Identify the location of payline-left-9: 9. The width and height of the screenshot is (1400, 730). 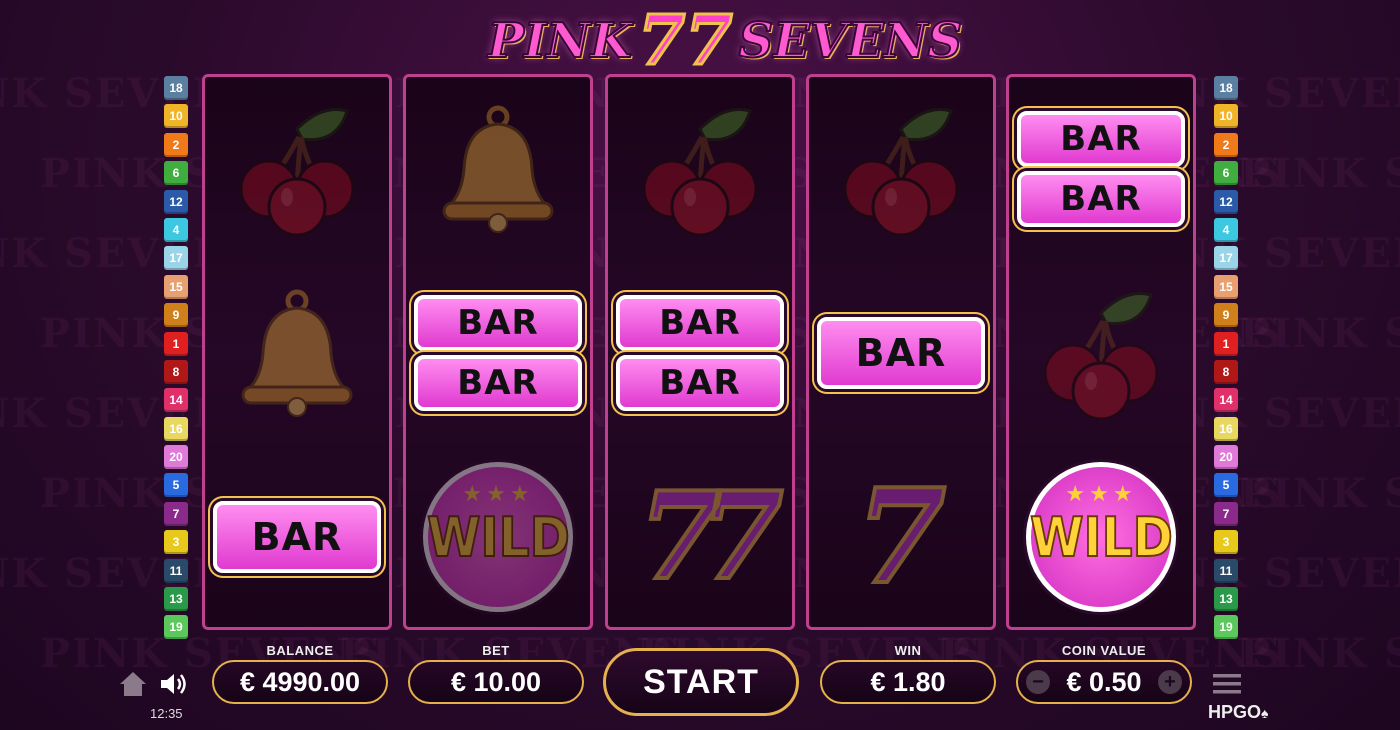
(176, 315).